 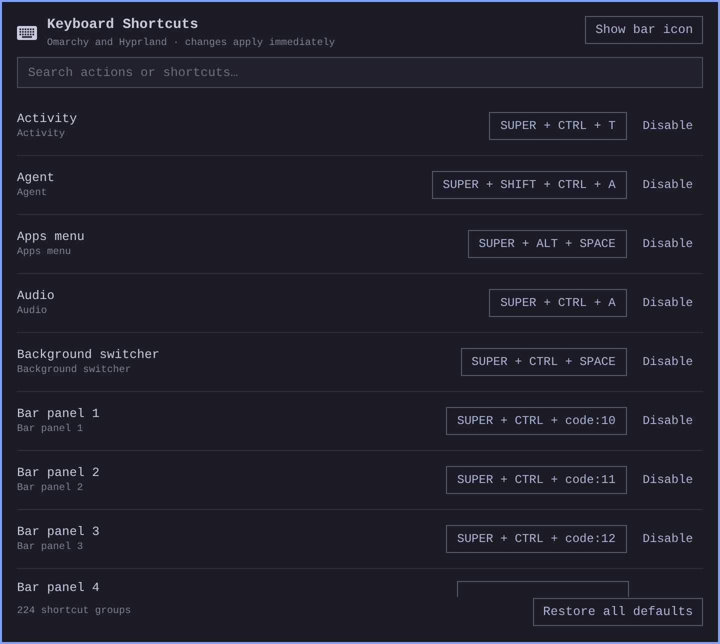 What do you see at coordinates (44, 252) in the screenshot?
I see `shortcut-description: Apps menu` at bounding box center [44, 252].